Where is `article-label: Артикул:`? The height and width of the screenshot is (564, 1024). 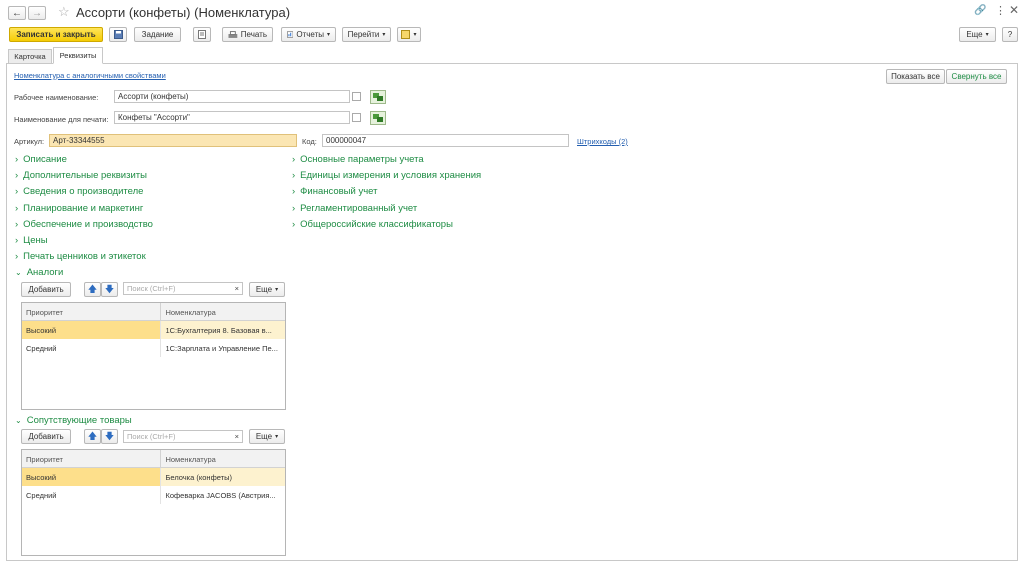 article-label: Артикул: is located at coordinates (29, 141).